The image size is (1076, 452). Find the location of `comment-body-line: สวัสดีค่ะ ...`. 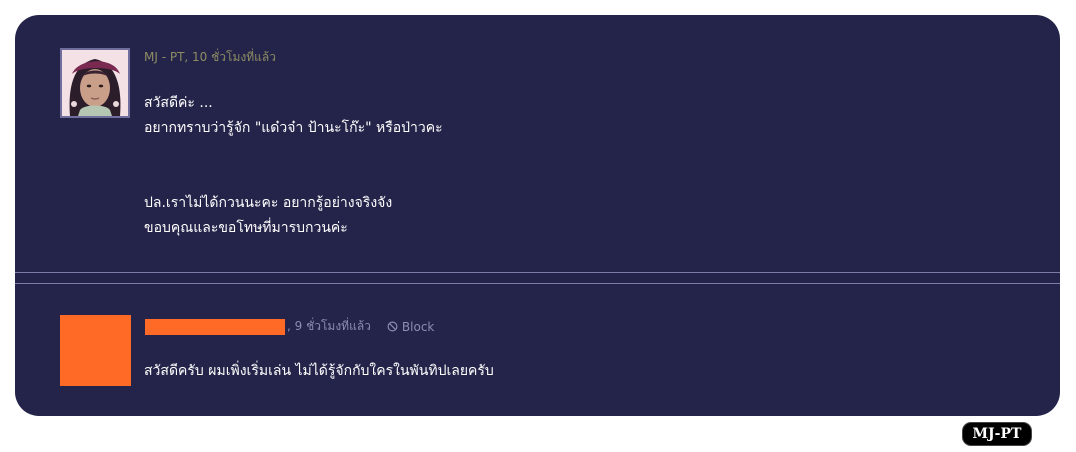

comment-body-line: สวัสดีค่ะ ... is located at coordinates (178, 103).